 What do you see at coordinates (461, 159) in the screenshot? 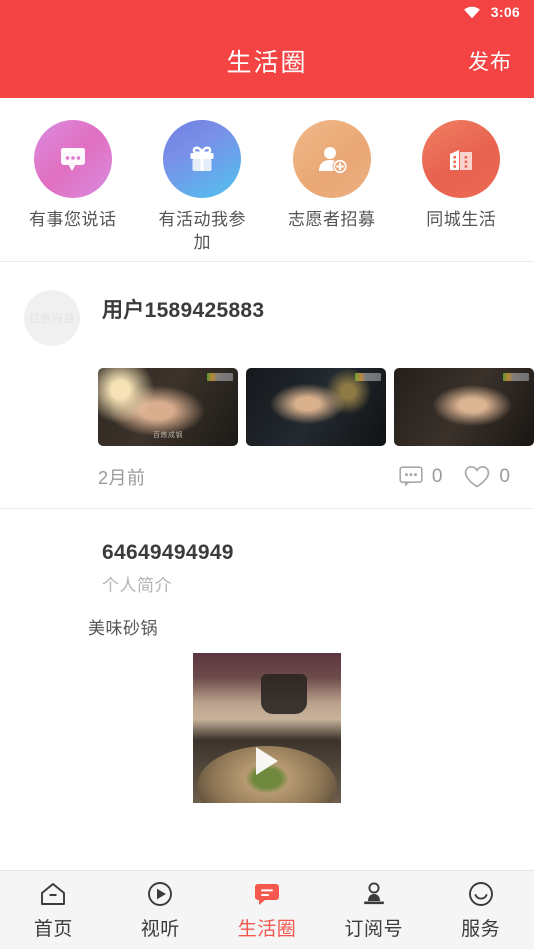
I see `building-icon` at bounding box center [461, 159].